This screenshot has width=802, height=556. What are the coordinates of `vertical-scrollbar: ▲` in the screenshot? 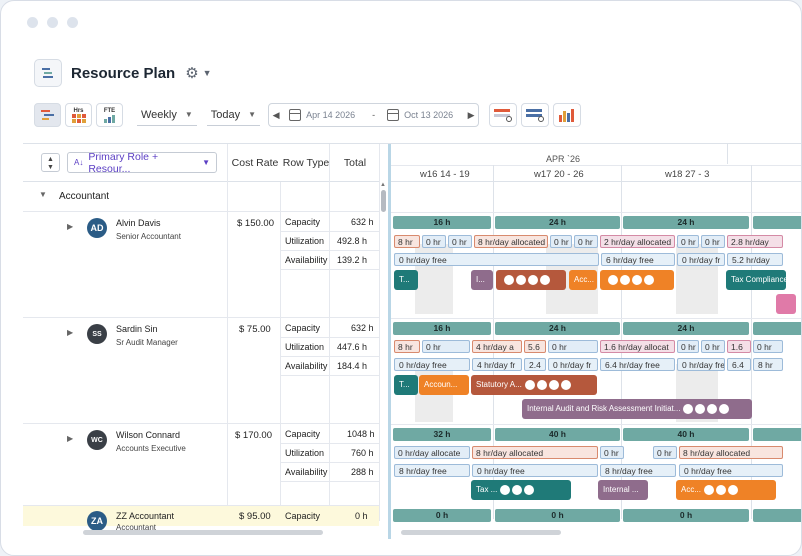 It's located at (383, 352).